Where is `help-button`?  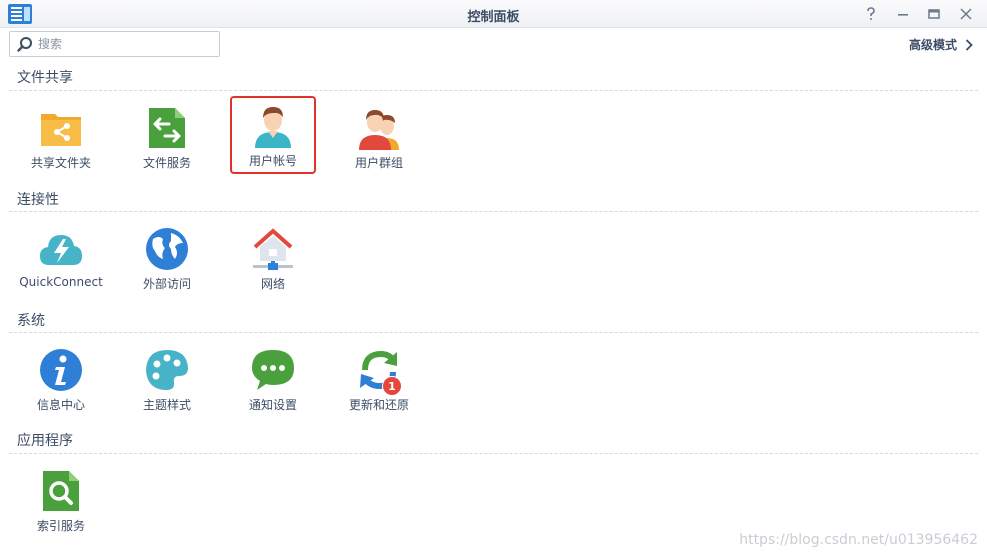
help-button is located at coordinates (871, 14).